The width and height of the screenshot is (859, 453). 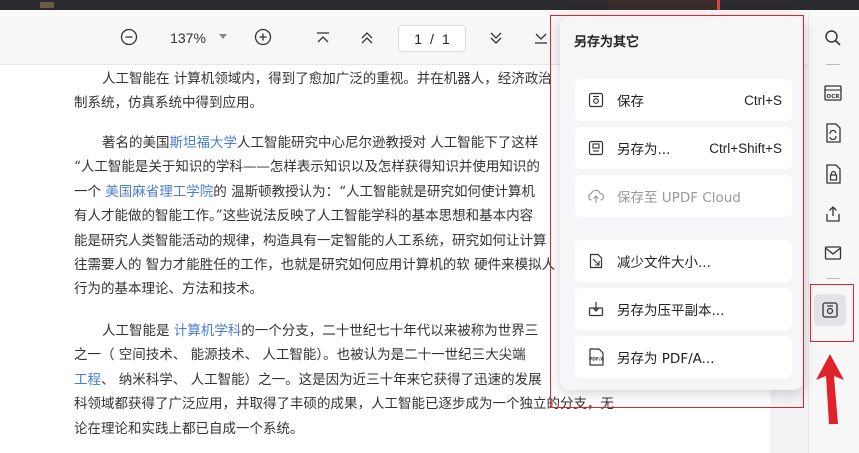 What do you see at coordinates (833, 214) in the screenshot?
I see `share-icon` at bounding box center [833, 214].